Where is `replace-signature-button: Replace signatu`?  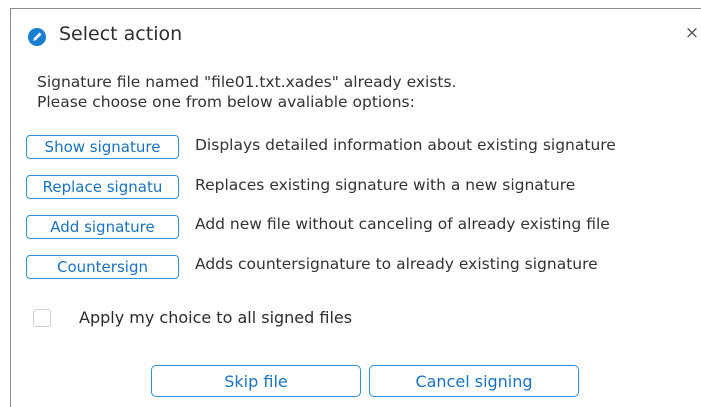
replace-signature-button: Replace signatu is located at coordinates (102, 187).